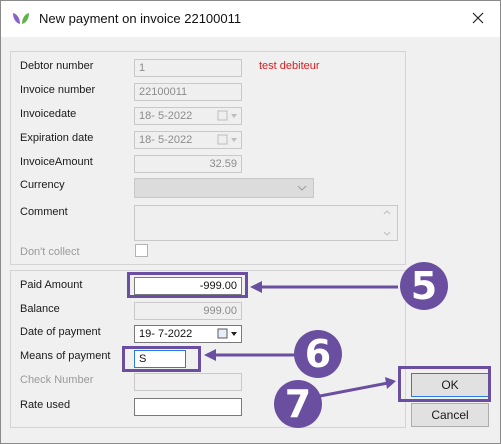 The image size is (501, 444). Describe the element at coordinates (187, 285) in the screenshot. I see `paid-amount-highlight` at that location.